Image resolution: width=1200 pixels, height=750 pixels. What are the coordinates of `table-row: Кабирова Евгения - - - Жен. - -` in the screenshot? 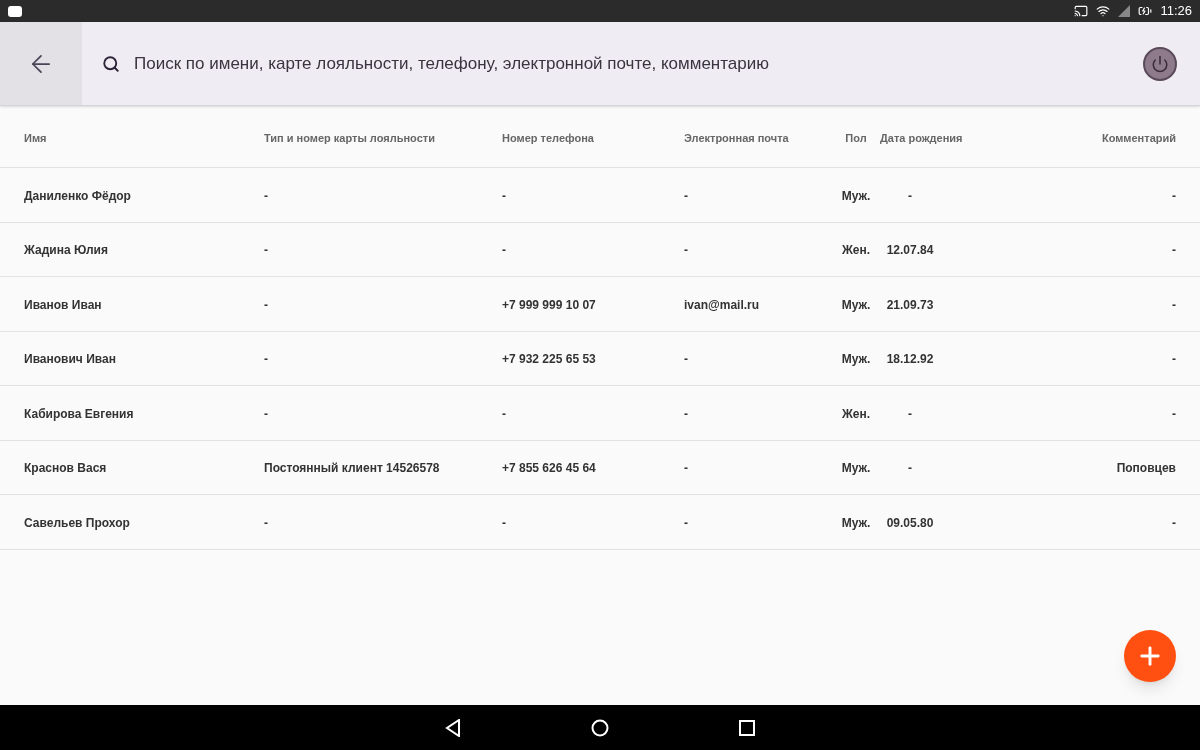 It's located at (600, 413).